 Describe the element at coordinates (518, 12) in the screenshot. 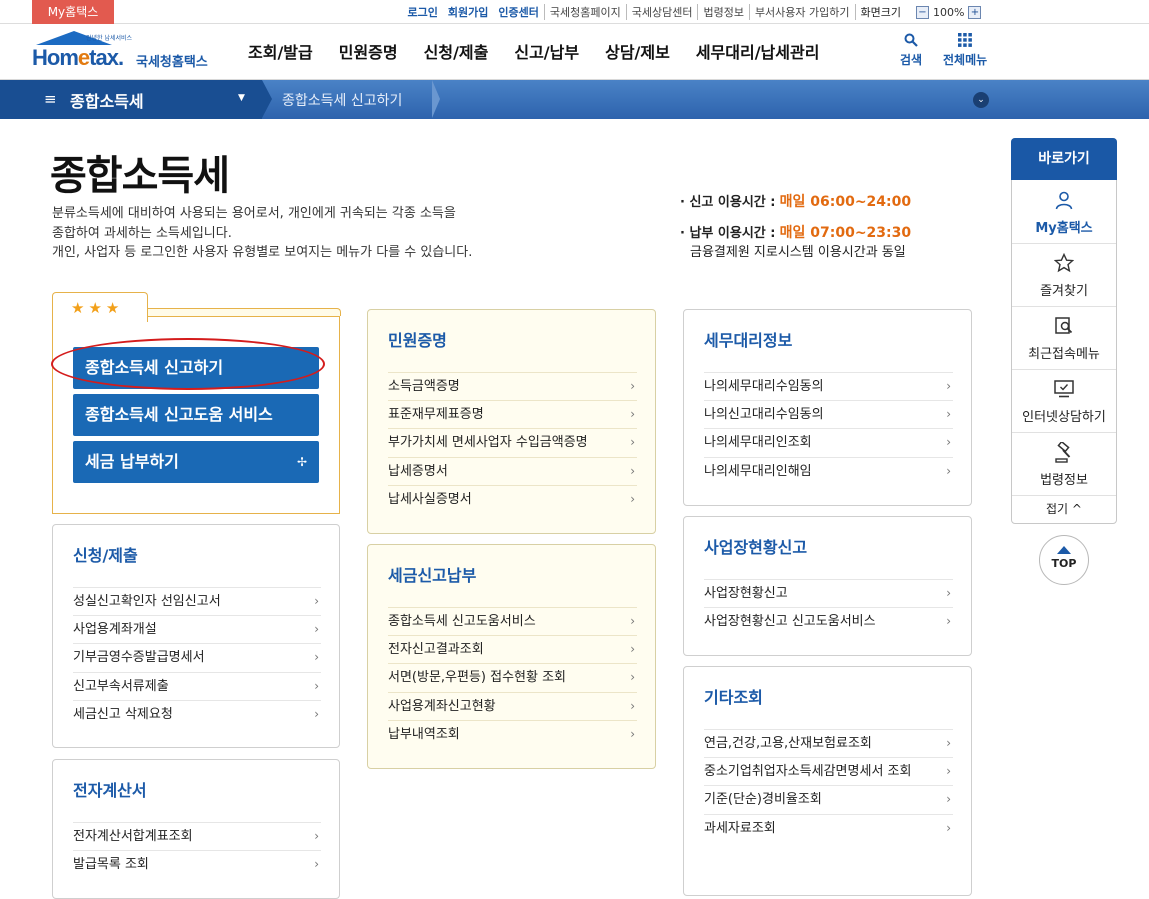

I see `cert-center-link: 인증센터` at that location.